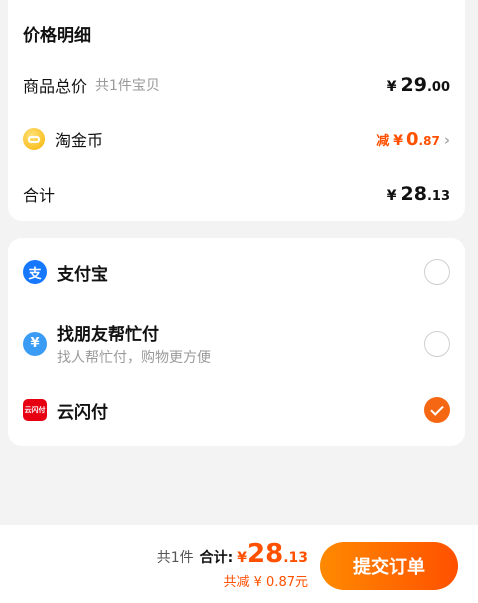  What do you see at coordinates (216, 558) in the screenshot?
I see `total-label: 合计:` at bounding box center [216, 558].